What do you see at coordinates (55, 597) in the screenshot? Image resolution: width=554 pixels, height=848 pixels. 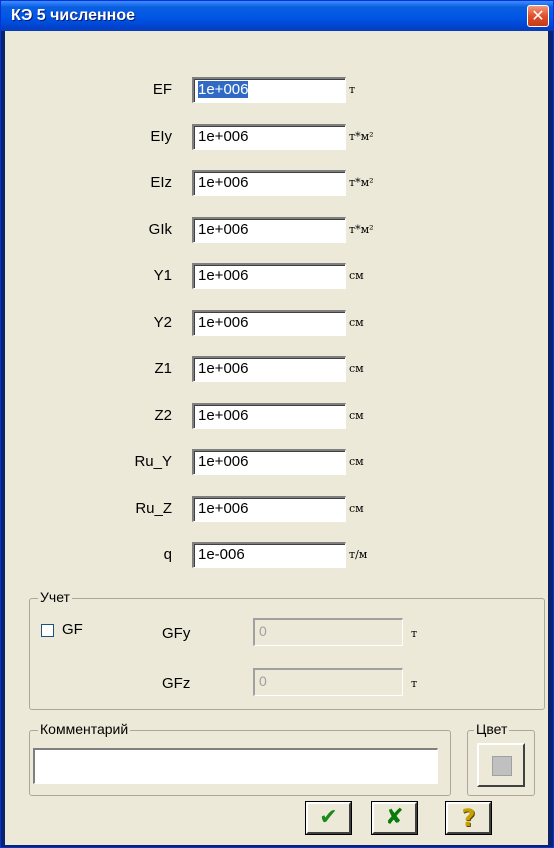 I see `uchet-legend: Учет` at bounding box center [55, 597].